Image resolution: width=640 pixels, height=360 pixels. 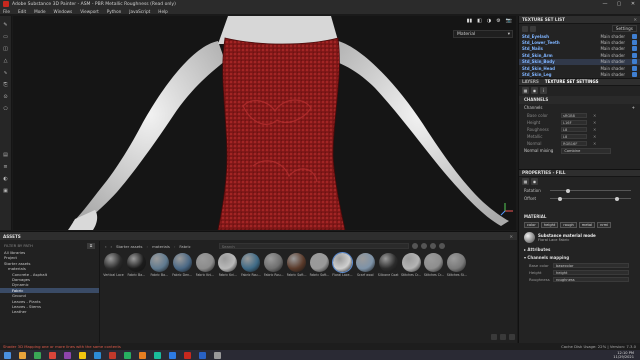 I want to click on sphere-icon: ◉, so click(x=534, y=182).